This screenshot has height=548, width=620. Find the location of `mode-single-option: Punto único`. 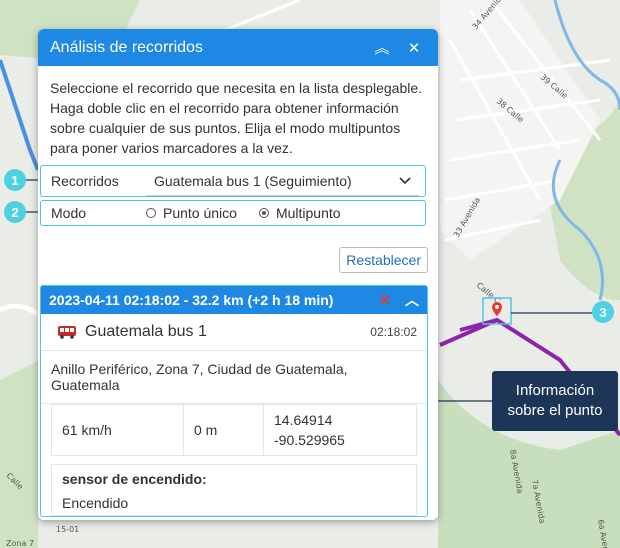

mode-single-option: Punto único is located at coordinates (191, 213).